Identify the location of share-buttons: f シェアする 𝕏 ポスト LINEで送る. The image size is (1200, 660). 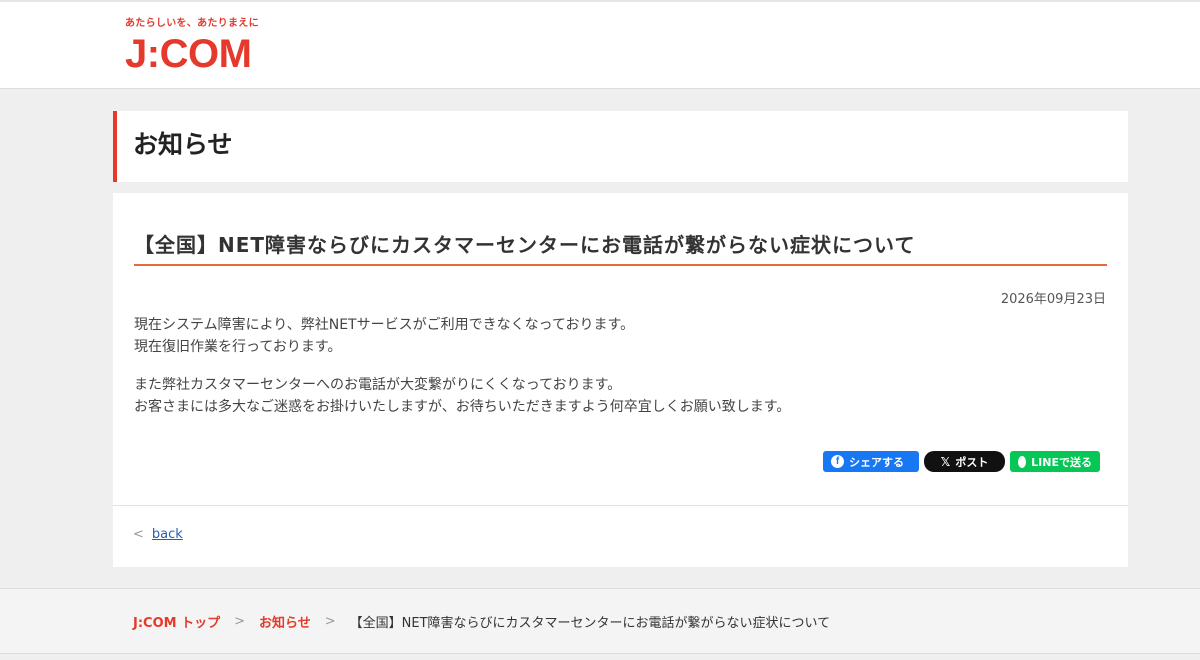
(961, 461).